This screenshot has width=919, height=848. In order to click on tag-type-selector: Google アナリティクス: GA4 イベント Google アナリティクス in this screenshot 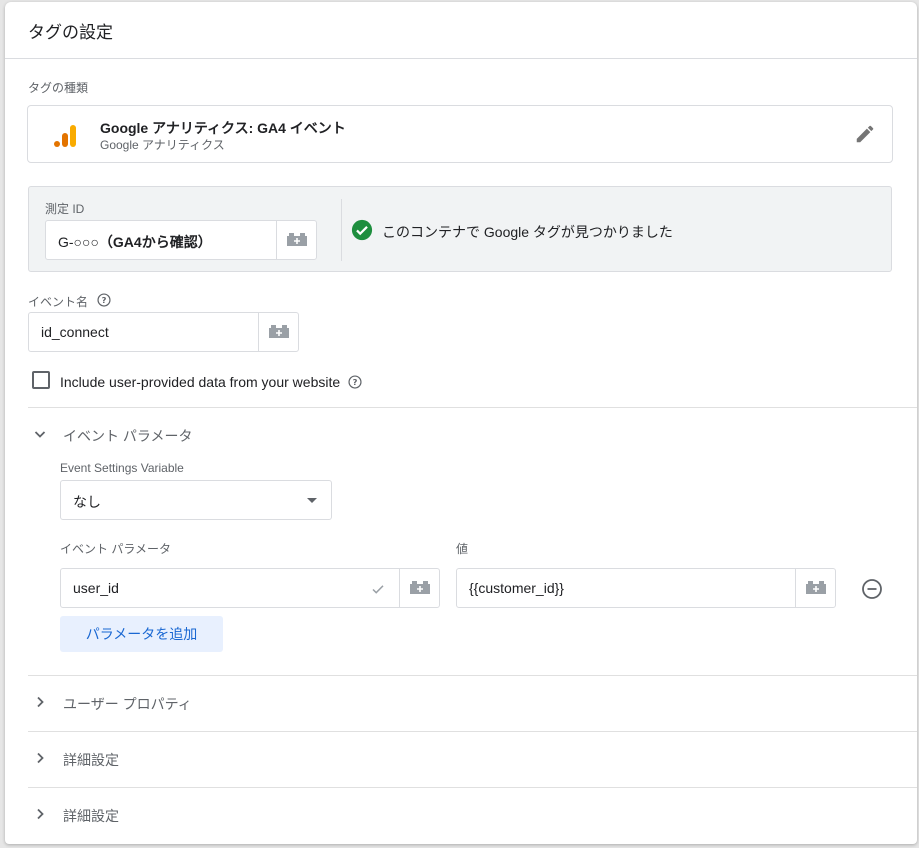, I will do `click(460, 134)`.